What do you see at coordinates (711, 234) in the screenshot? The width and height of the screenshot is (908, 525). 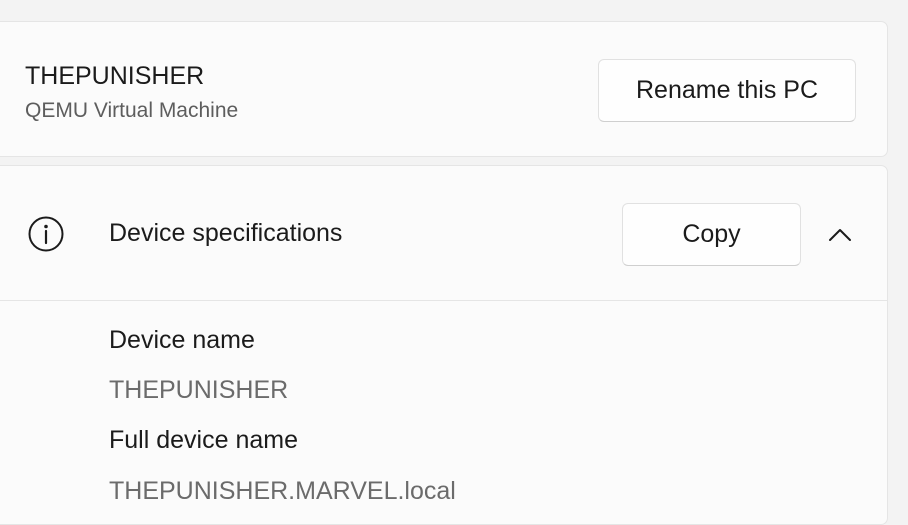 I see `copy-button: Copy` at bounding box center [711, 234].